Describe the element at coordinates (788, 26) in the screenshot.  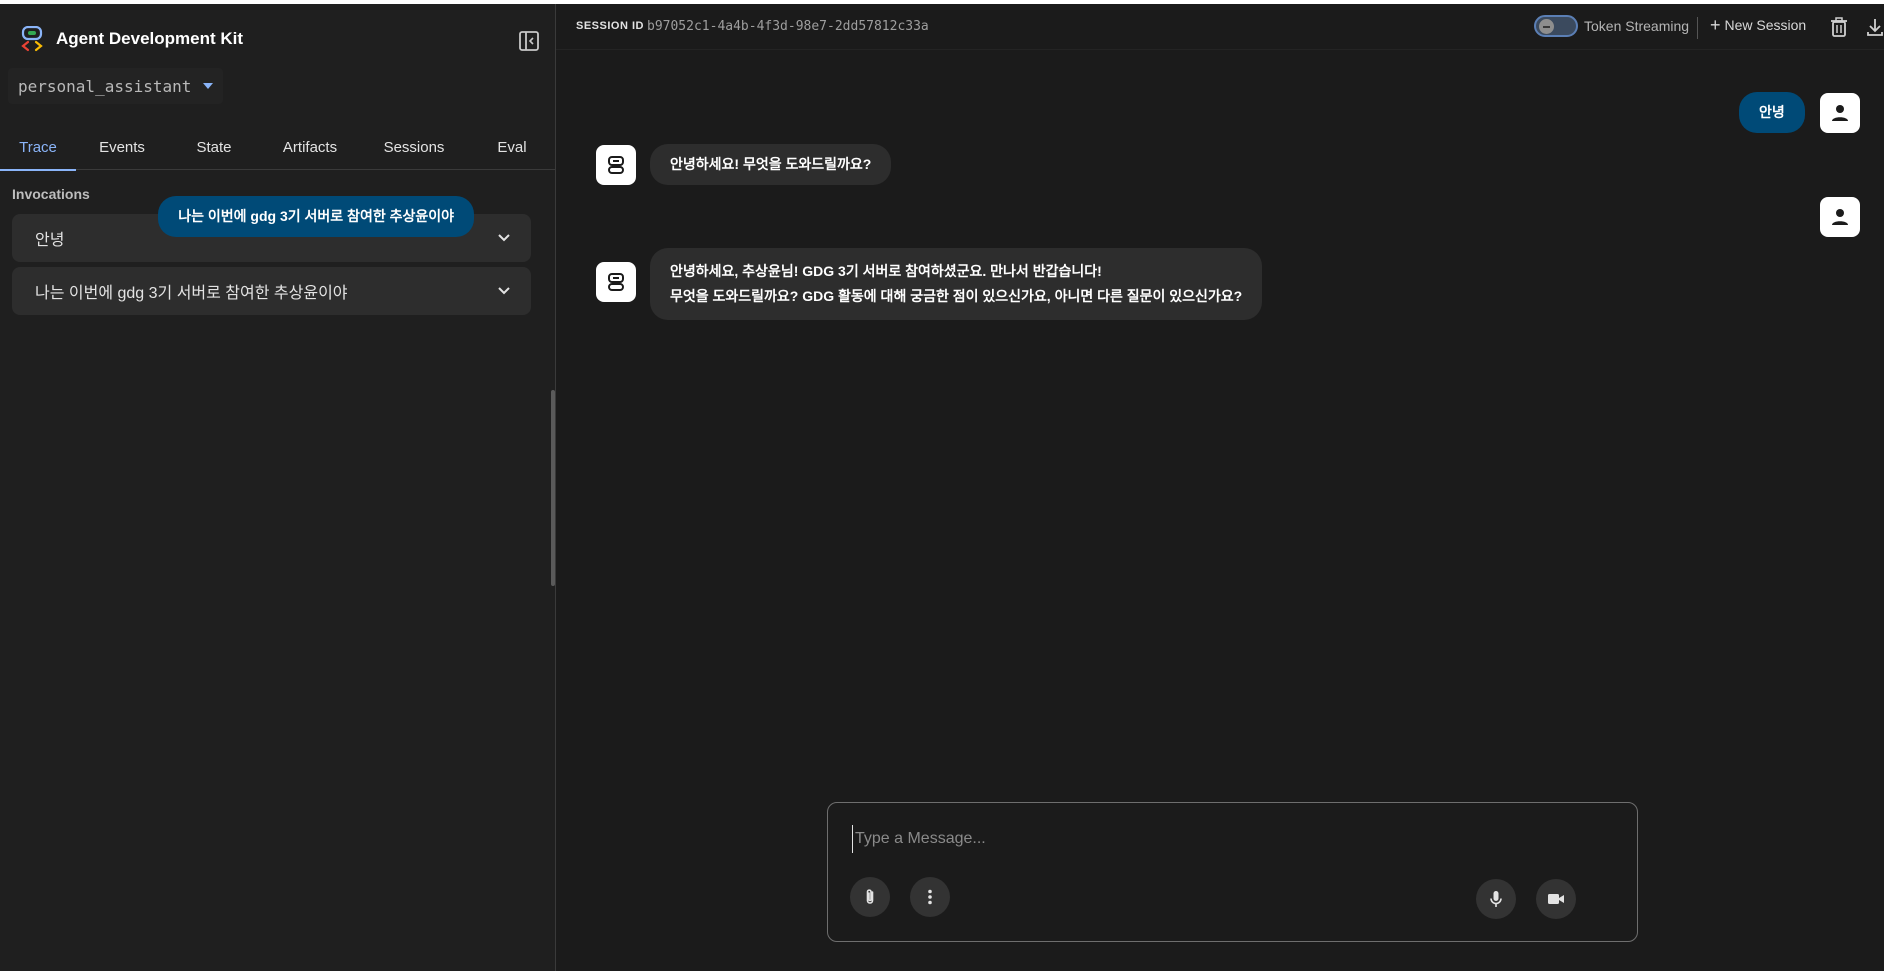
I see `session-id-value: b97052c1-4a4b-4f3d-98e7-2dd57812c33a` at that location.